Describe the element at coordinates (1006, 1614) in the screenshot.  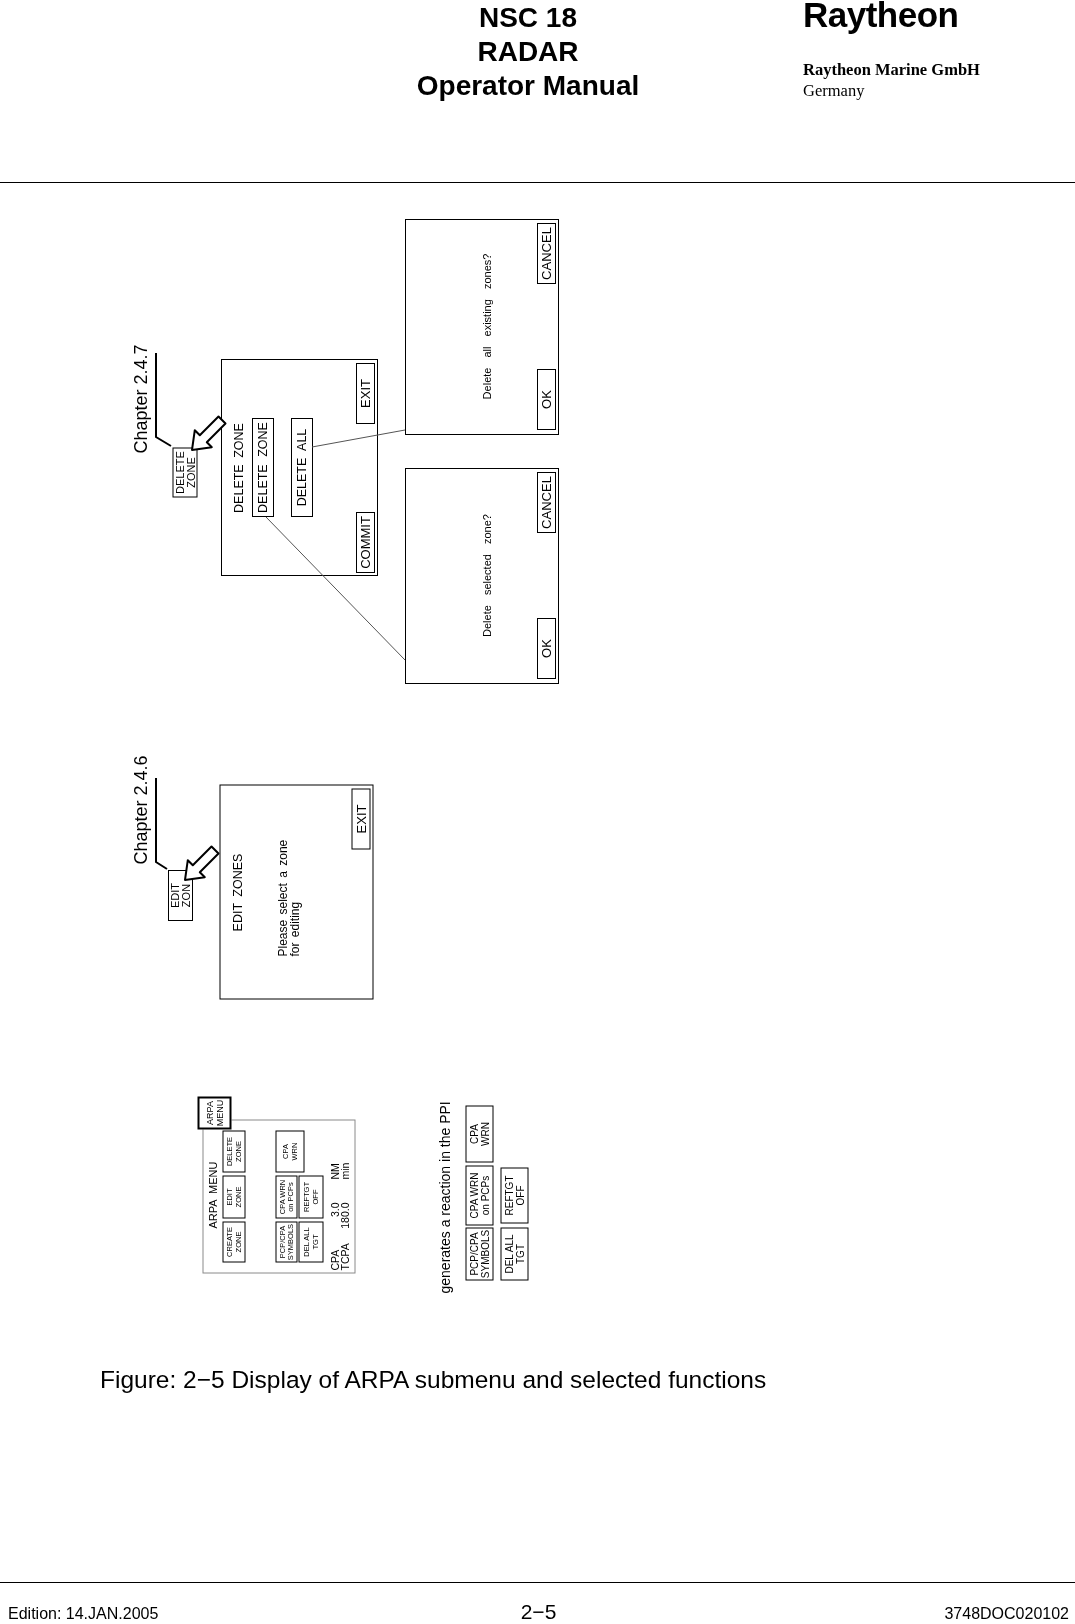
I see `document-number: 3748DOC020102` at that location.